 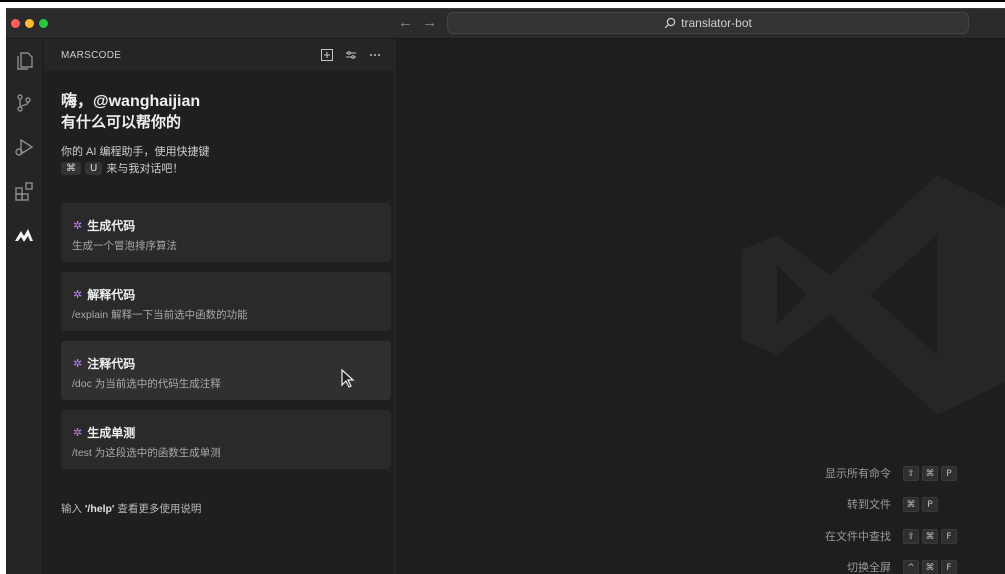 I want to click on vscode-watermark-icon, so click(x=873, y=295).